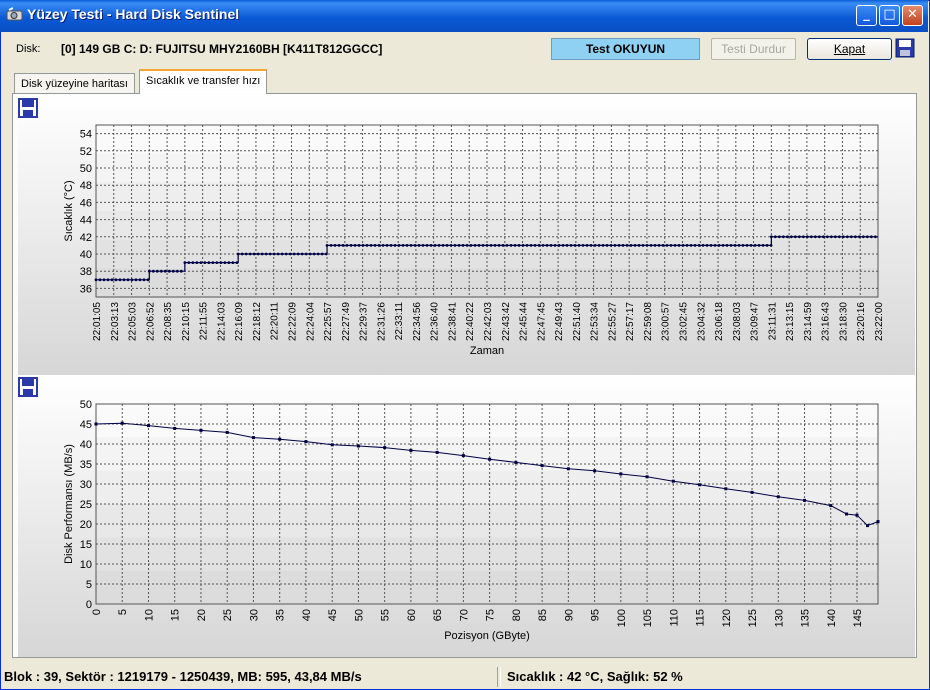  Describe the element at coordinates (684, 321) in the screenshot. I see `temperature-x-tick: 23:02:45` at that location.